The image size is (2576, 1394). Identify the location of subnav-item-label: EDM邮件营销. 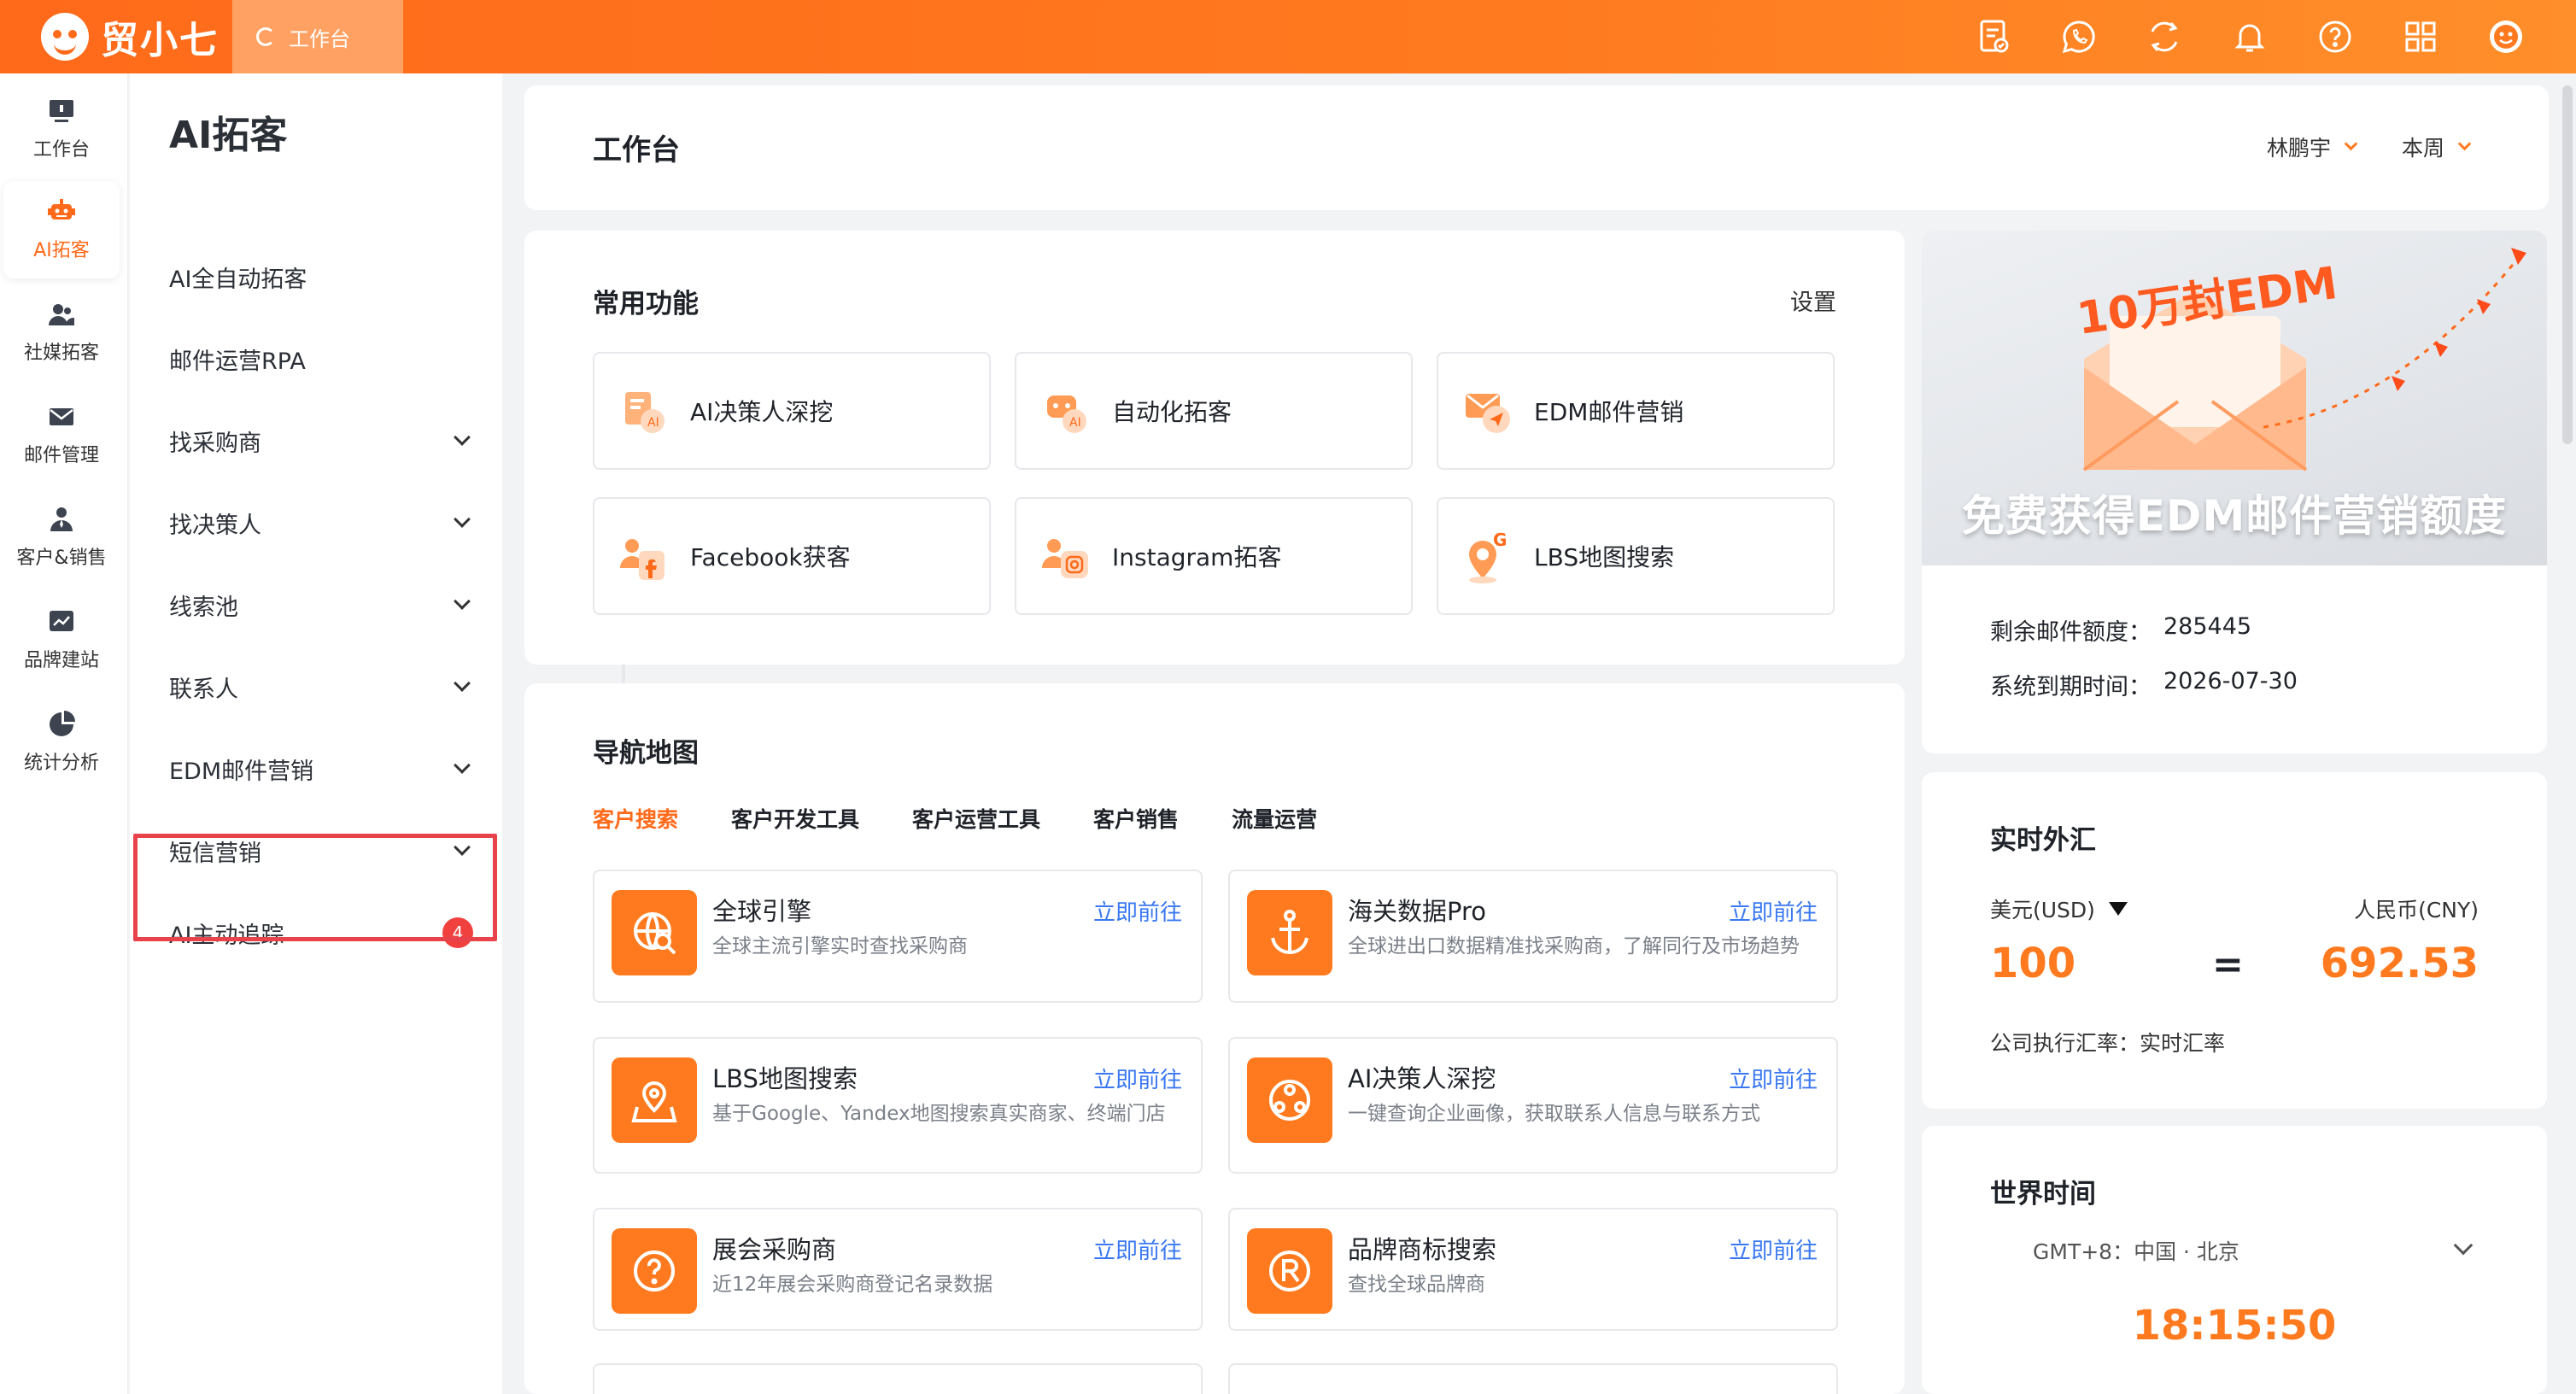
(241, 771).